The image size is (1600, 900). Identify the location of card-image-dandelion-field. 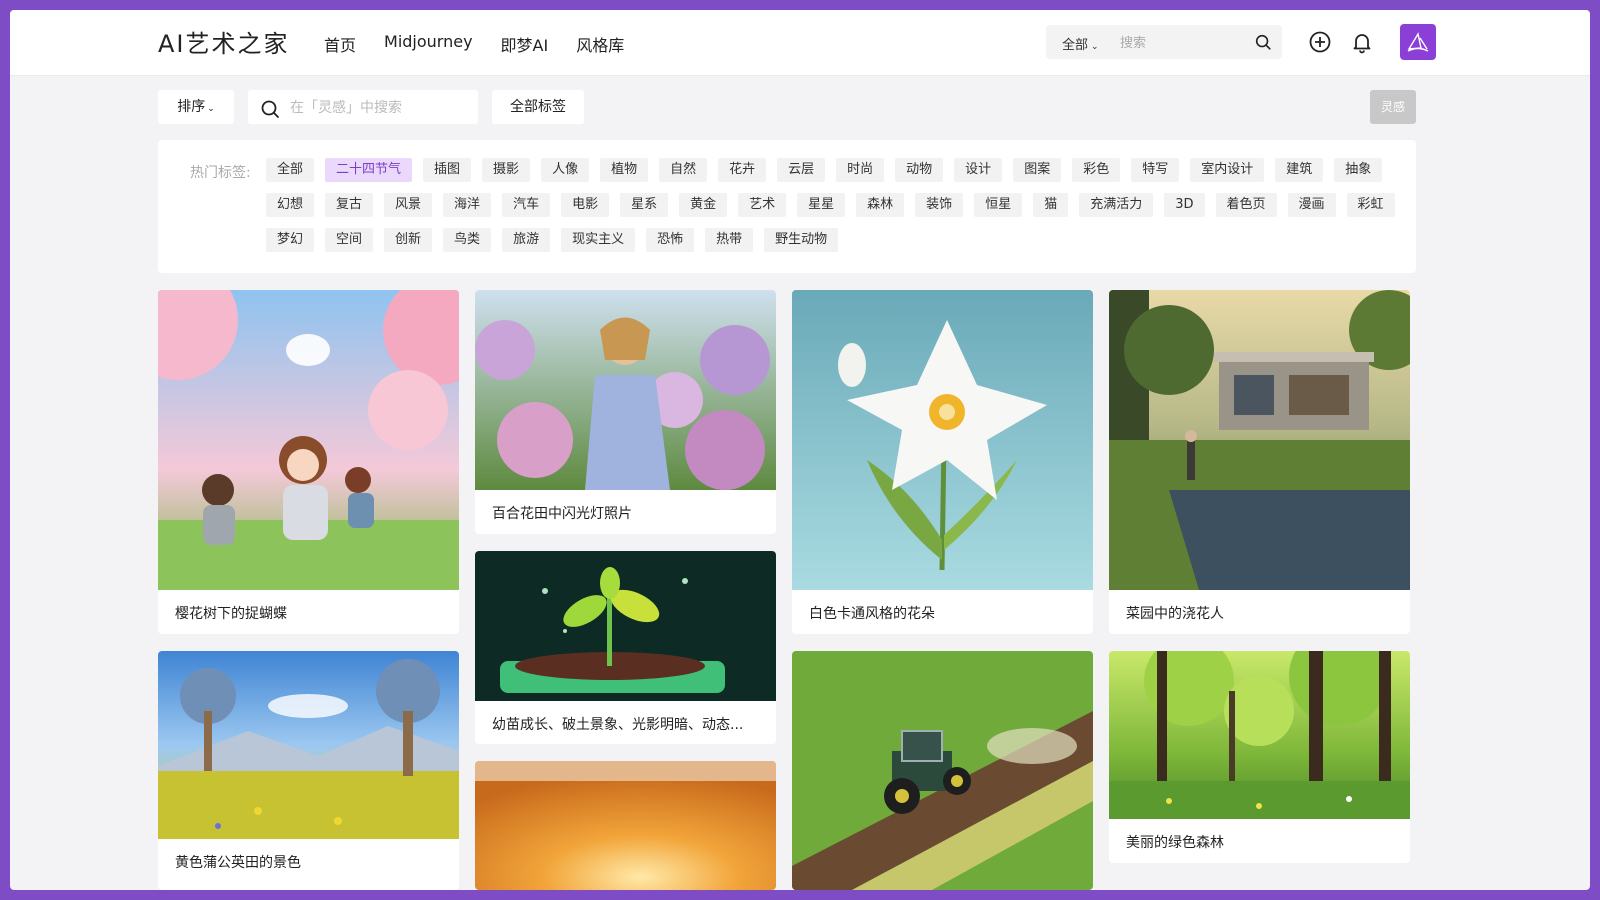
(308, 745).